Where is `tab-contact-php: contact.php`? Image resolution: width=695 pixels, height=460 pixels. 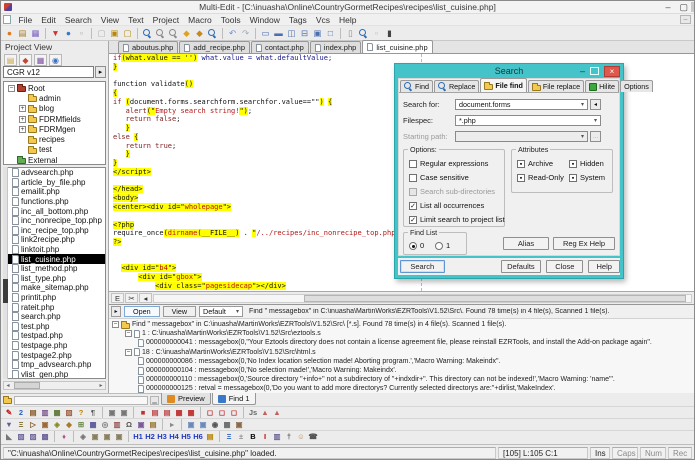
tab-contact-php: contact.php is located at coordinates (280, 47).